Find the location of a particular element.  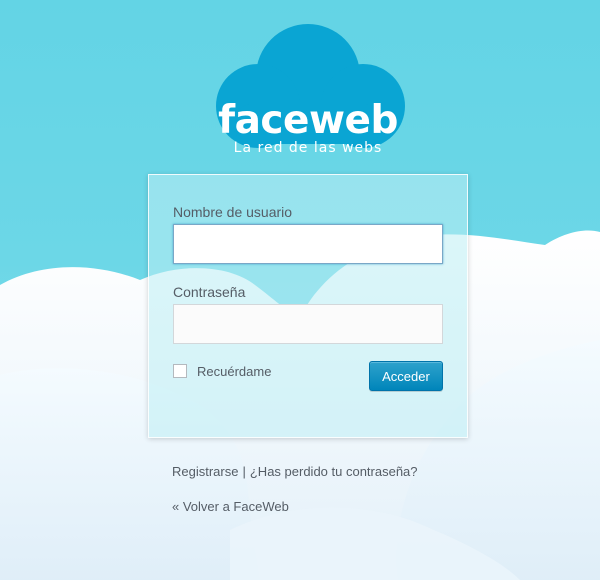

lost-password-link: ¿Has perdido tu contraseña? is located at coordinates (334, 471).